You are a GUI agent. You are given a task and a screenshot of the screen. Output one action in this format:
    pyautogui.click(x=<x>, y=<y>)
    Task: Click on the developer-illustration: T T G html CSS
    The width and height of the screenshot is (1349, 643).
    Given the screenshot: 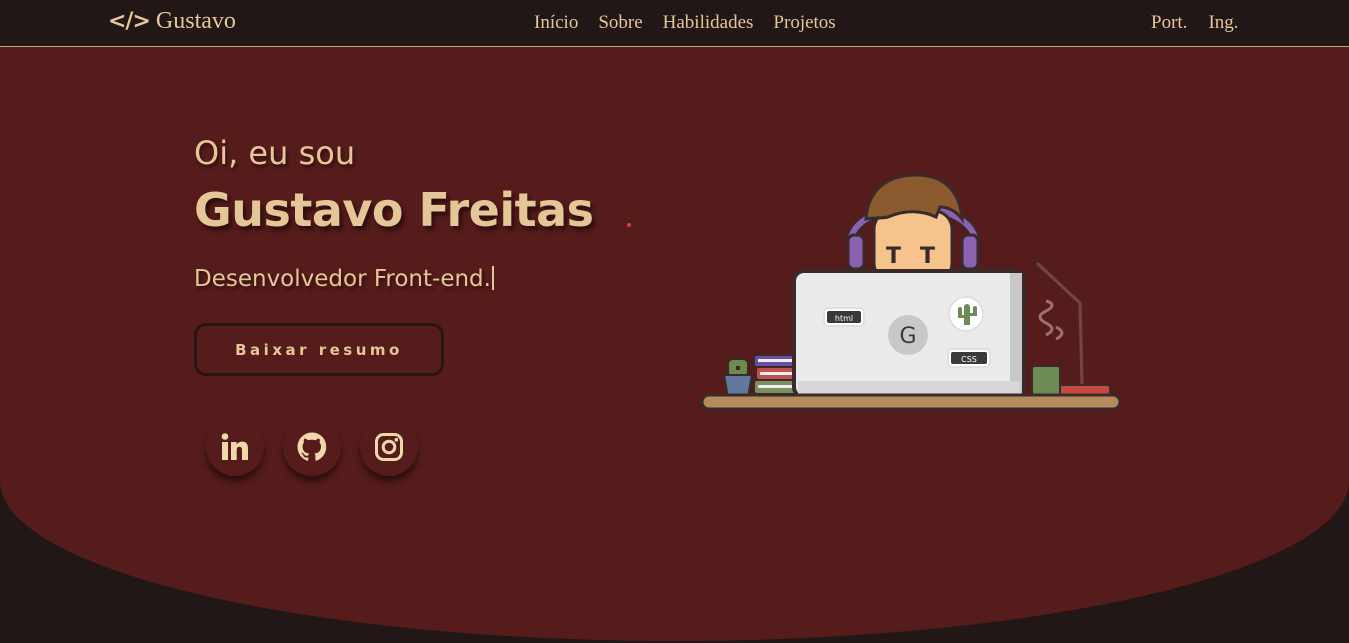 What is the action you would take?
    pyautogui.click(x=911, y=292)
    